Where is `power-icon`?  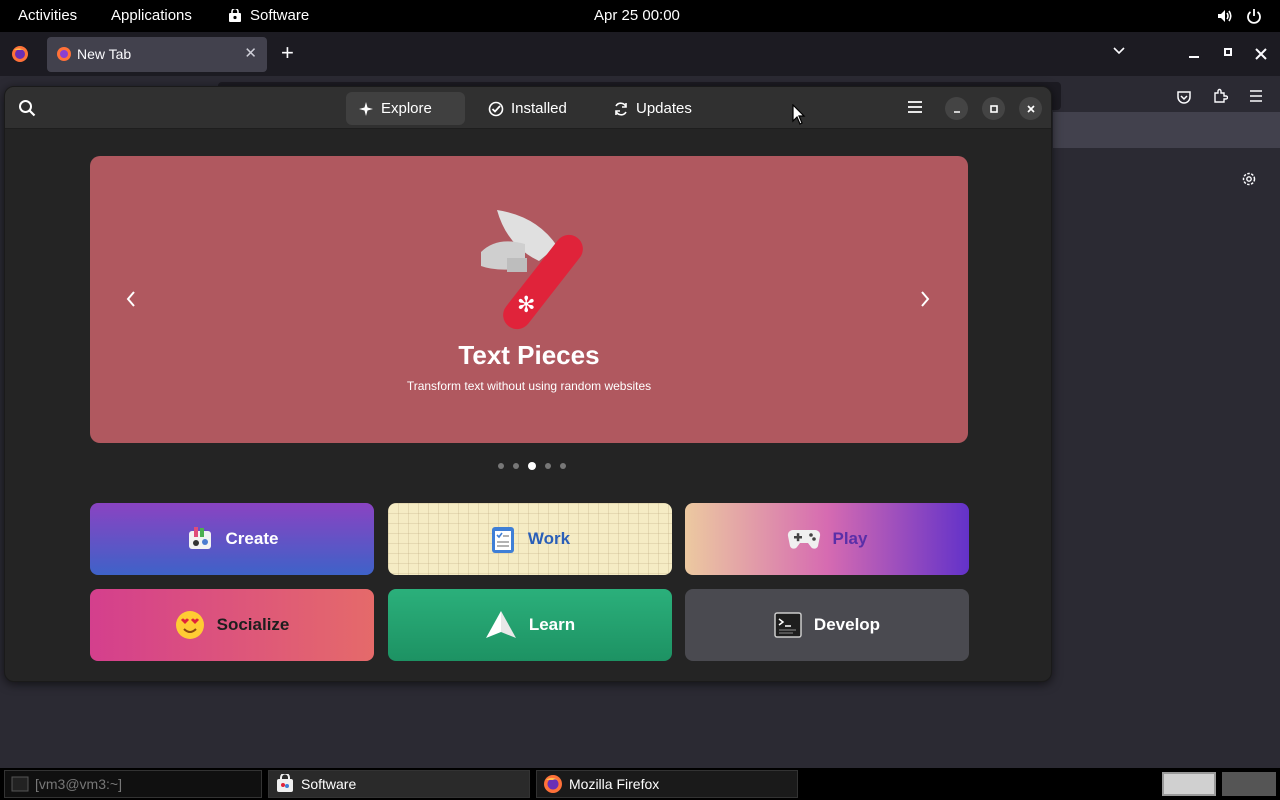 power-icon is located at coordinates (1254, 16).